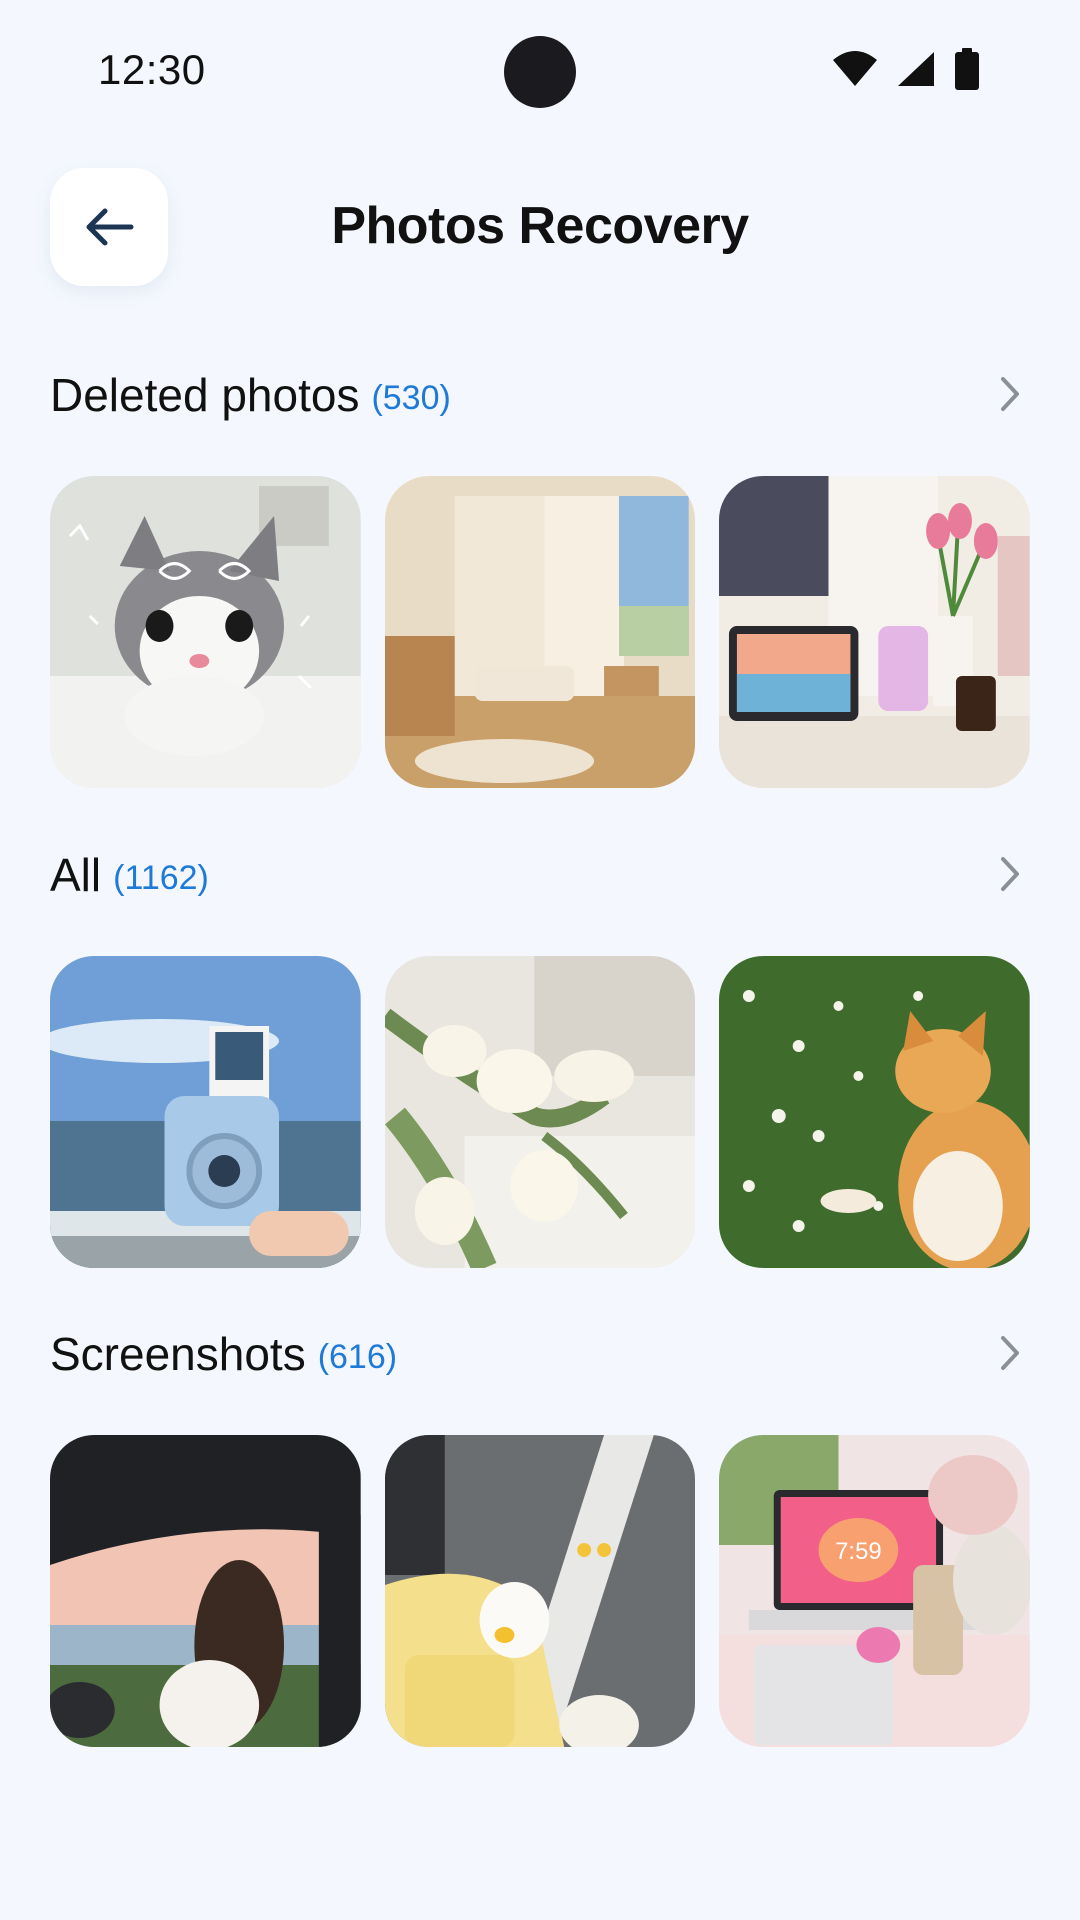 Image resolution: width=1080 pixels, height=1920 pixels. What do you see at coordinates (152, 69) in the screenshot?
I see `status-time: 12:30` at bounding box center [152, 69].